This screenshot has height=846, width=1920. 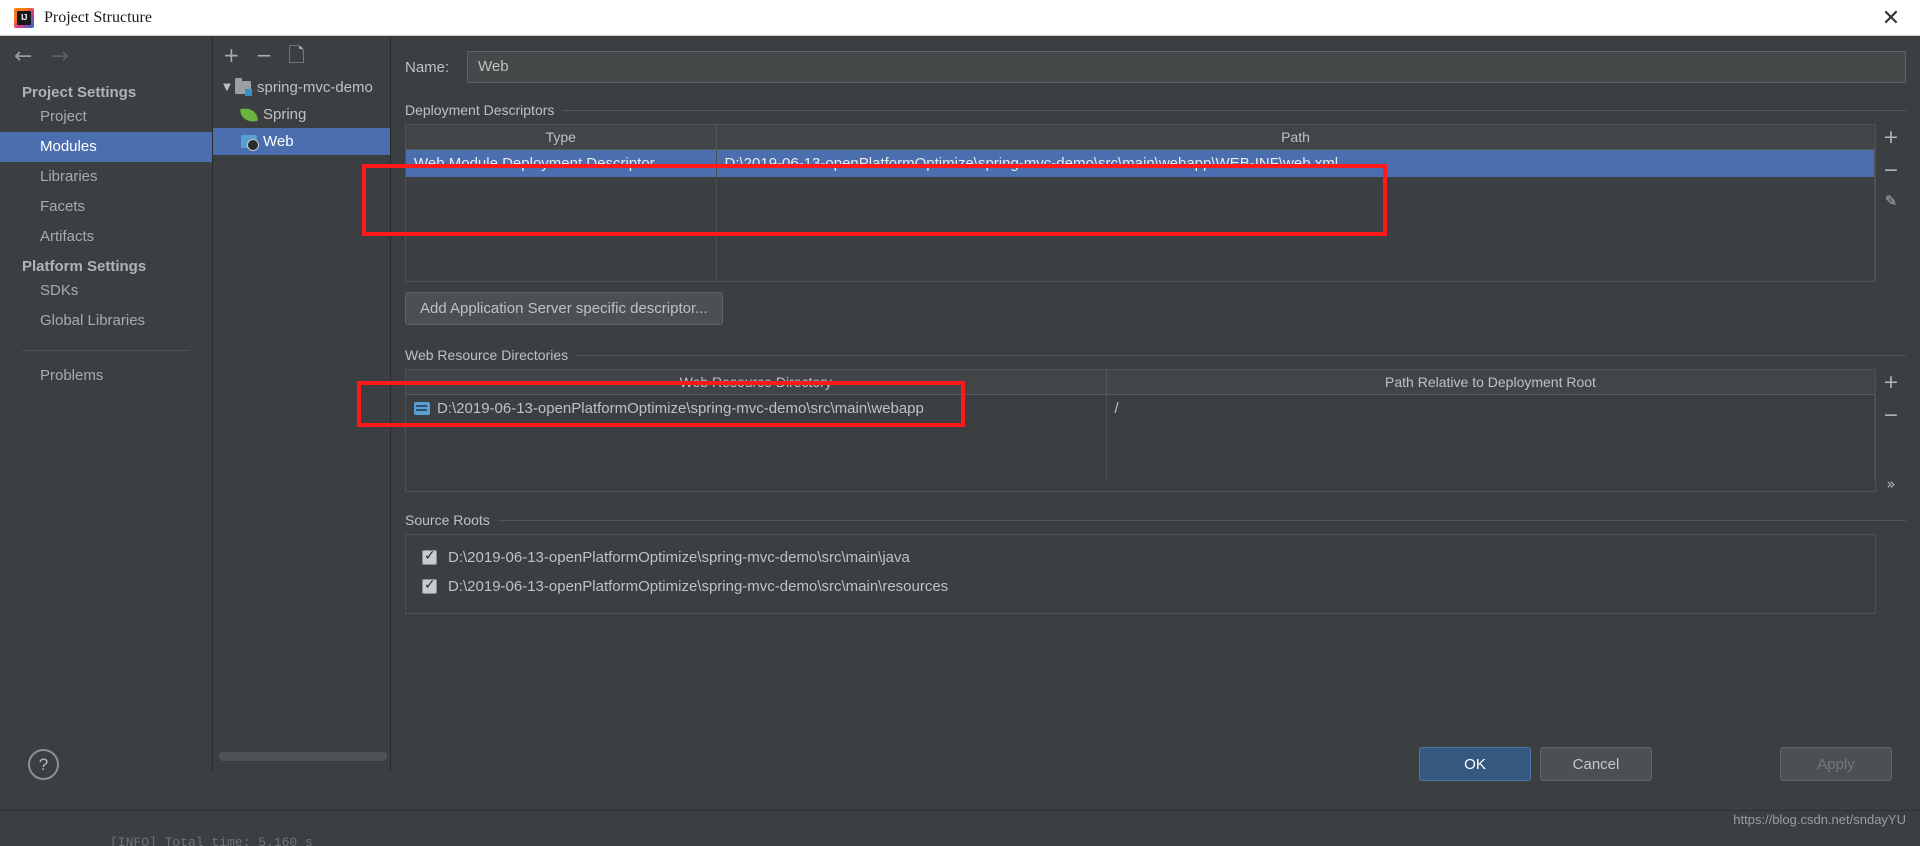 I want to click on column-header-type: Type, so click(x=561, y=137).